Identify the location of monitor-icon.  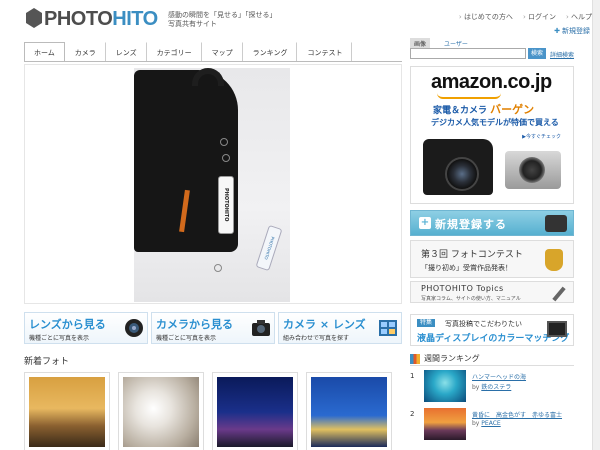
(557, 329).